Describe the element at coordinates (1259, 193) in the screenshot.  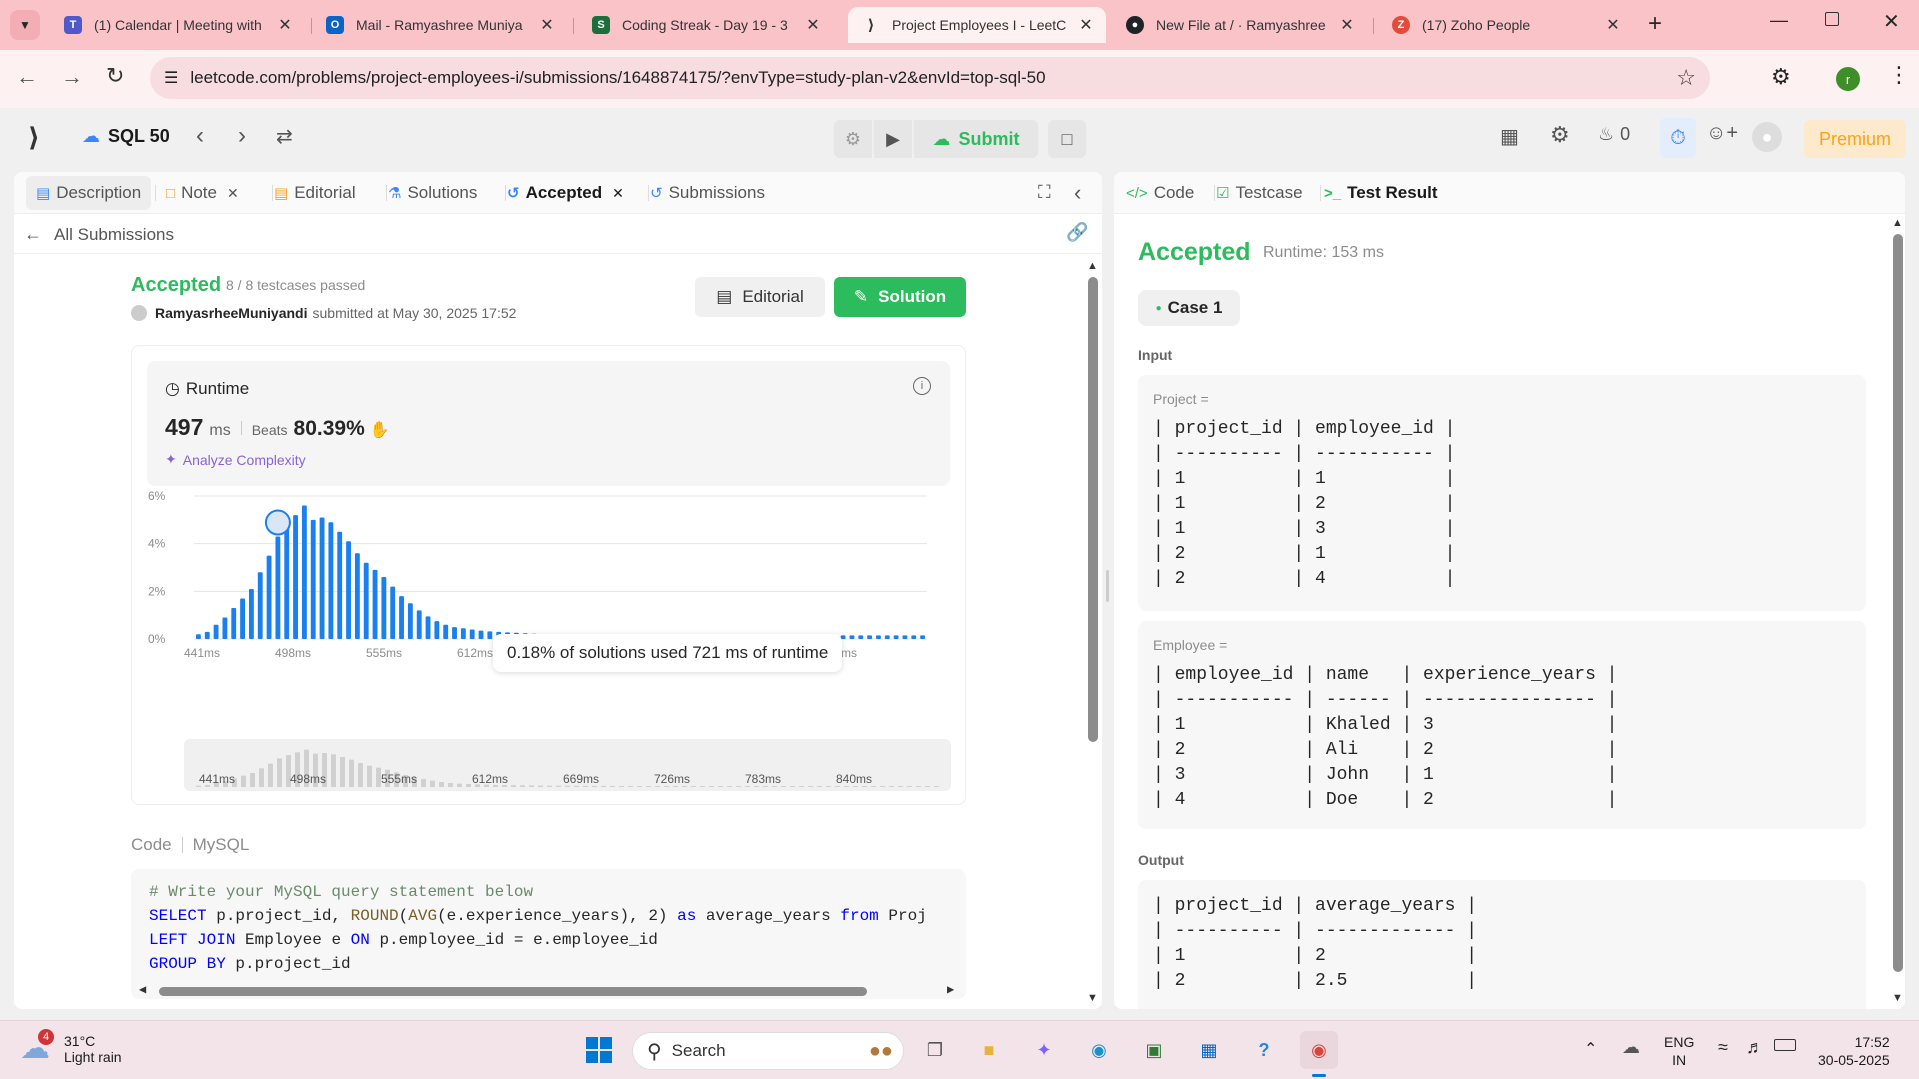
I see `tab-testcase: ☑ Testcase` at that location.